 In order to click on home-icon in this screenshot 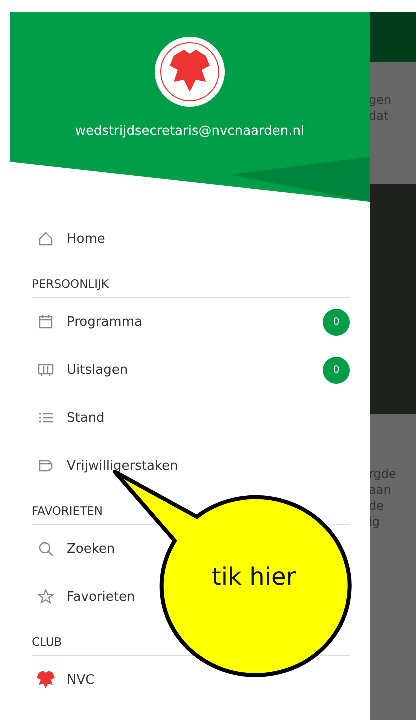, I will do `click(46, 239)`.